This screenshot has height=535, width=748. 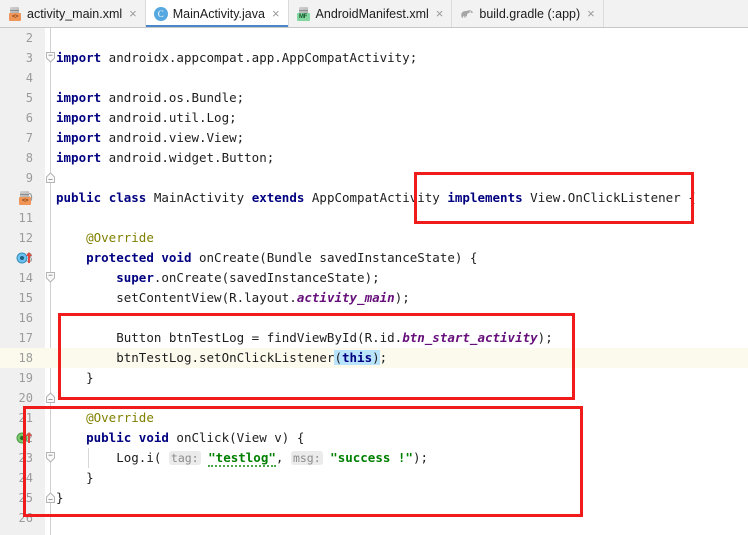 What do you see at coordinates (25, 278) in the screenshot?
I see `line-number: 14` at bounding box center [25, 278].